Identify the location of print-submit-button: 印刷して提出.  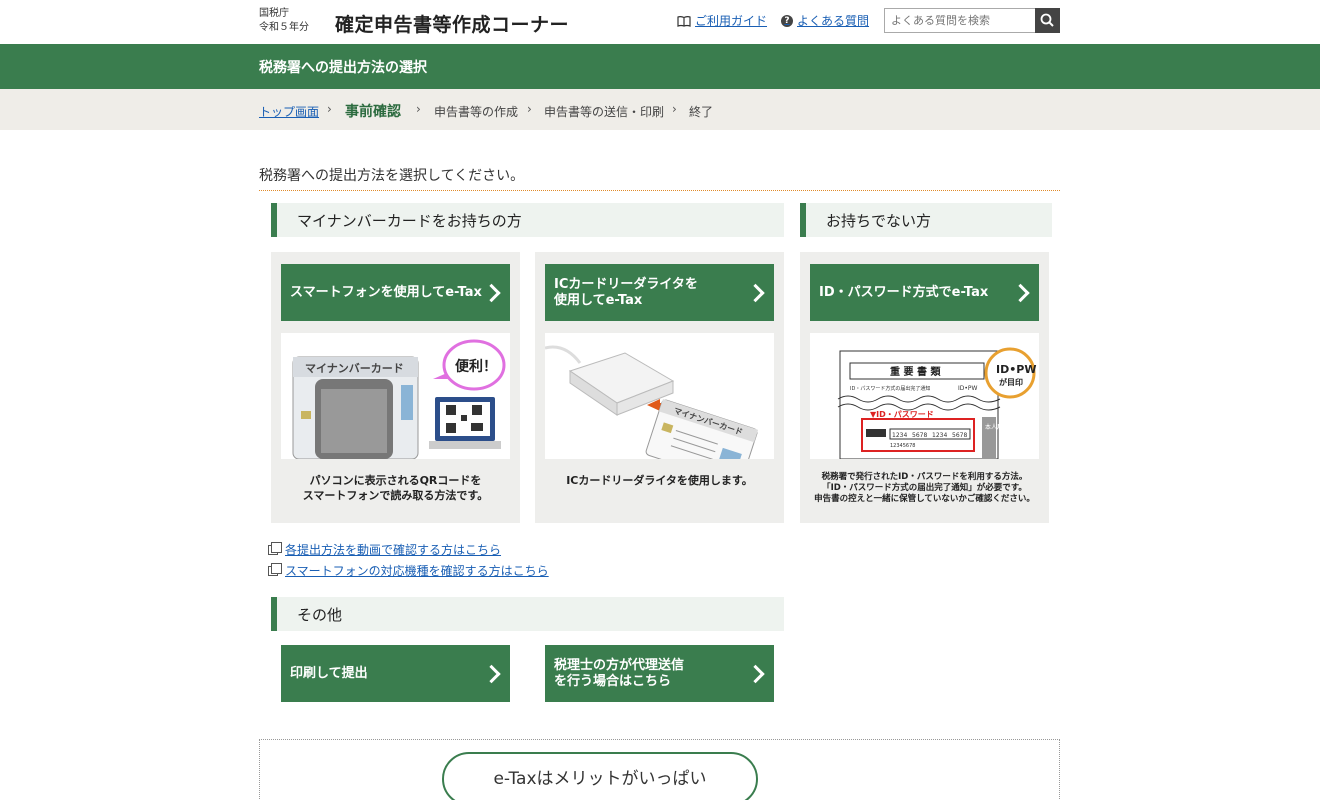
(395, 673).